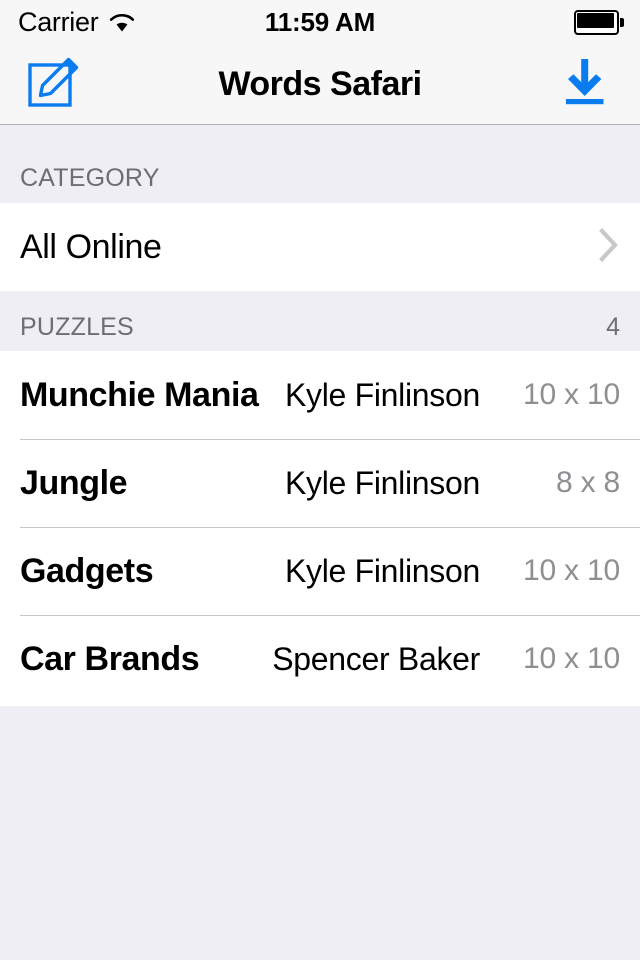 Image resolution: width=640 pixels, height=960 pixels. I want to click on status-bar-time: 11:59 AM, so click(320, 21).